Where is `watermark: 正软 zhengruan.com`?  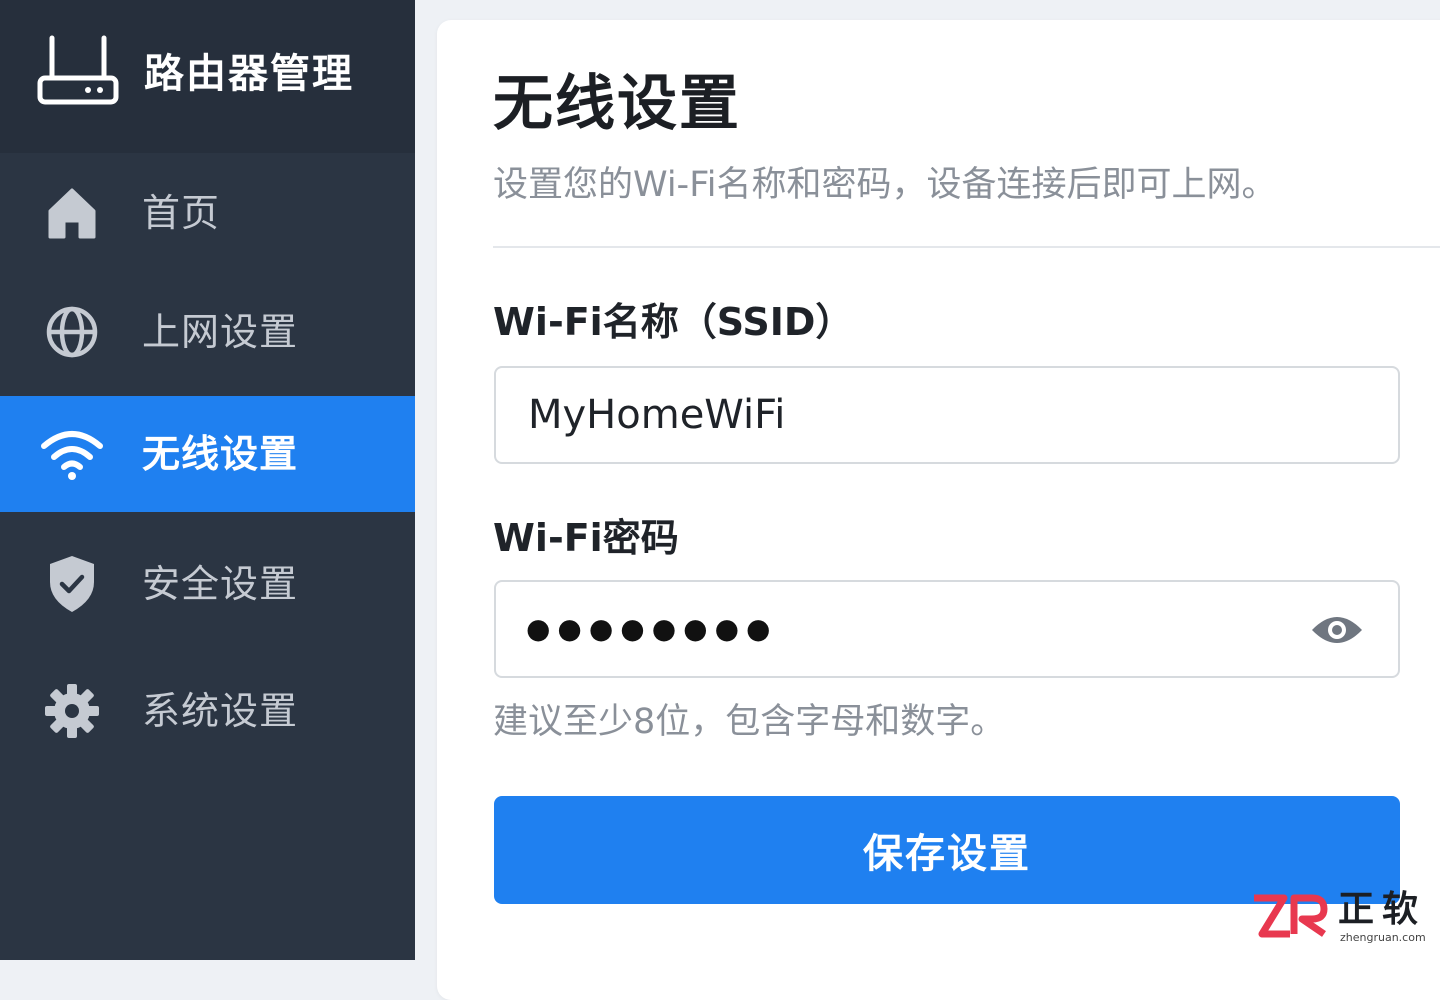
watermark: 正软 zhengruan.com is located at coordinates (1342, 918).